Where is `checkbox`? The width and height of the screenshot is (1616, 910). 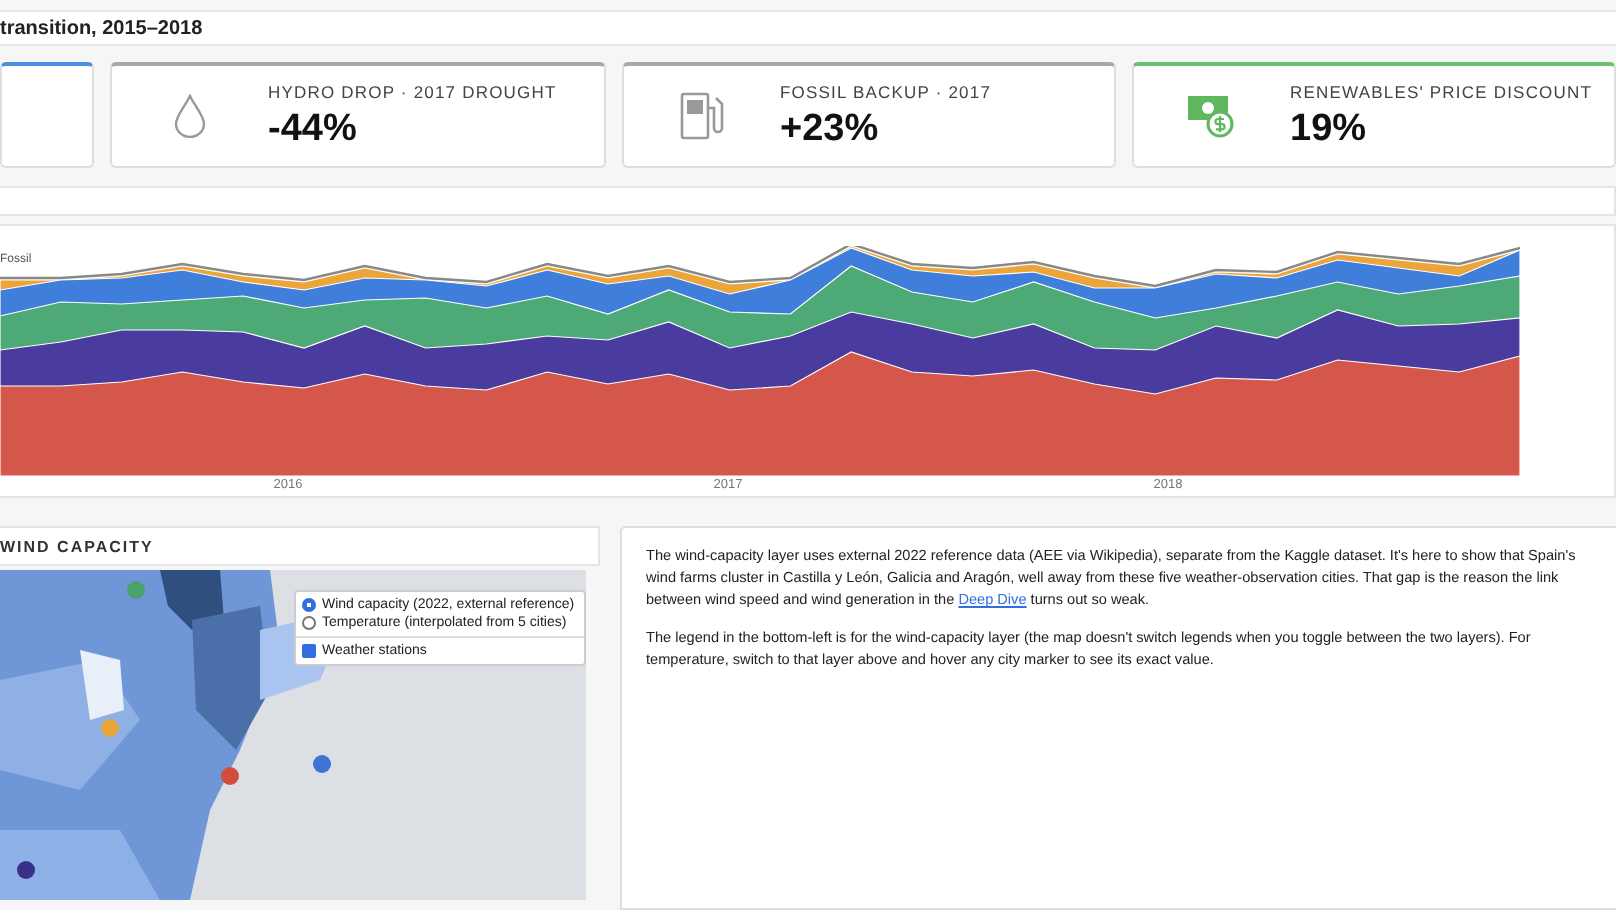
checkbox is located at coordinates (309, 651).